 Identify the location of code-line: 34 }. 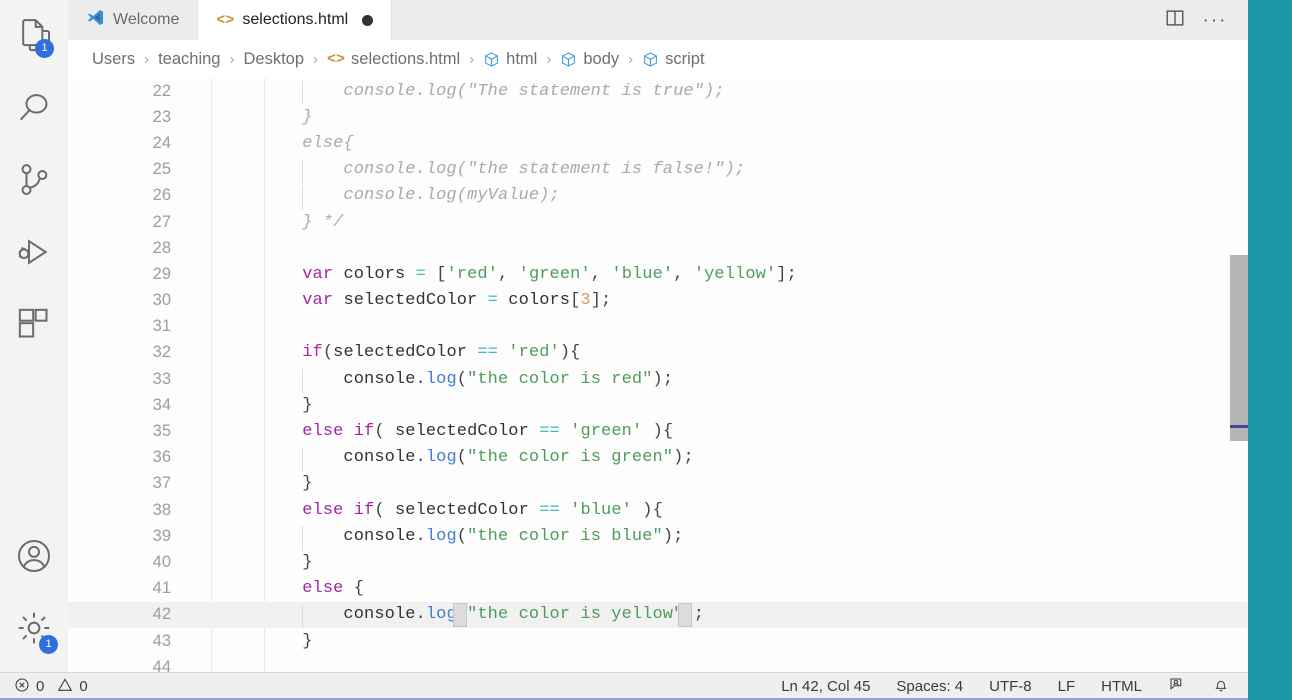
(658, 405).